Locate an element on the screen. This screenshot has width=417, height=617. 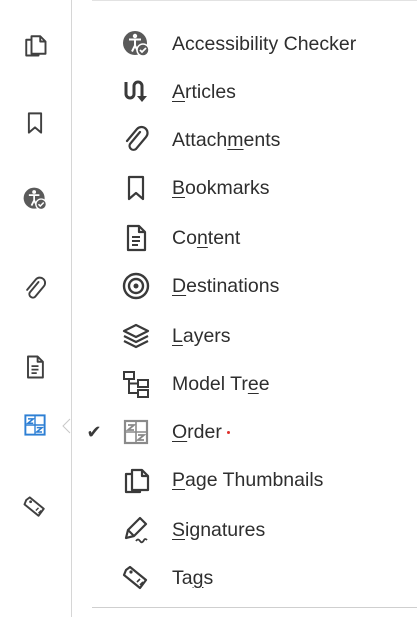
menu-item-destinations: Destinations is located at coordinates (244, 286).